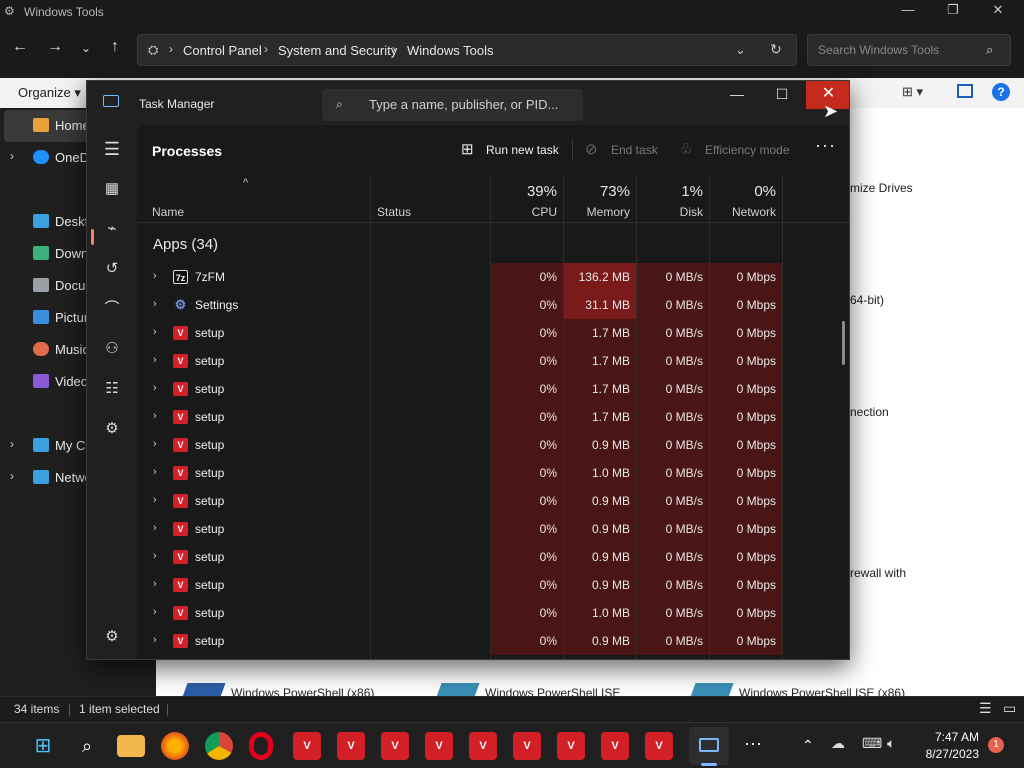  I want to click on efficiency-mode-button: Efficiency mode, so click(747, 150).